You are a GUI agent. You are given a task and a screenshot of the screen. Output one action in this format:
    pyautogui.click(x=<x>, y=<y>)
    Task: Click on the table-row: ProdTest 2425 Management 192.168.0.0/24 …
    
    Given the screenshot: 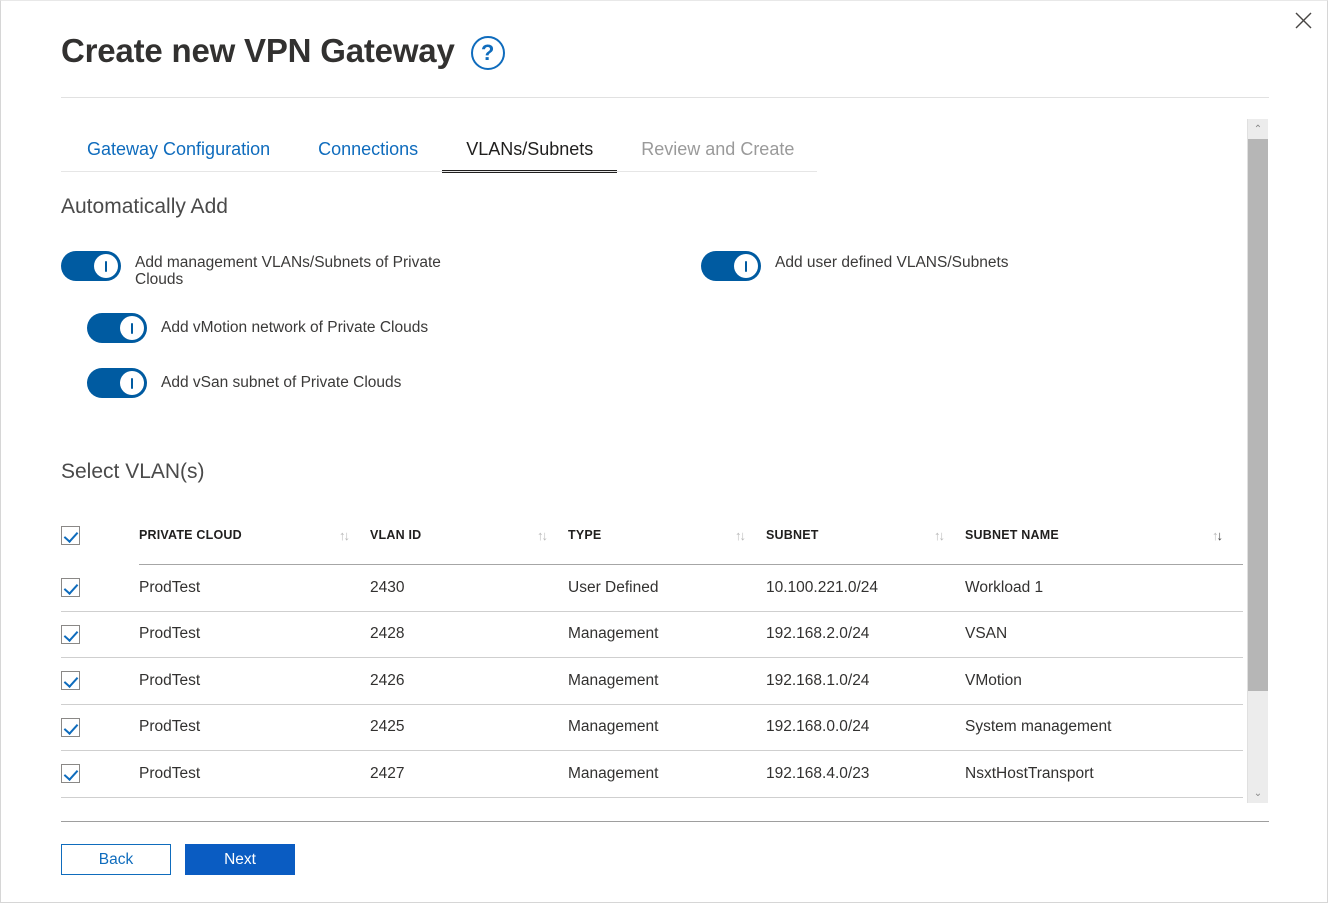 What is the action you would take?
    pyautogui.click(x=652, y=727)
    